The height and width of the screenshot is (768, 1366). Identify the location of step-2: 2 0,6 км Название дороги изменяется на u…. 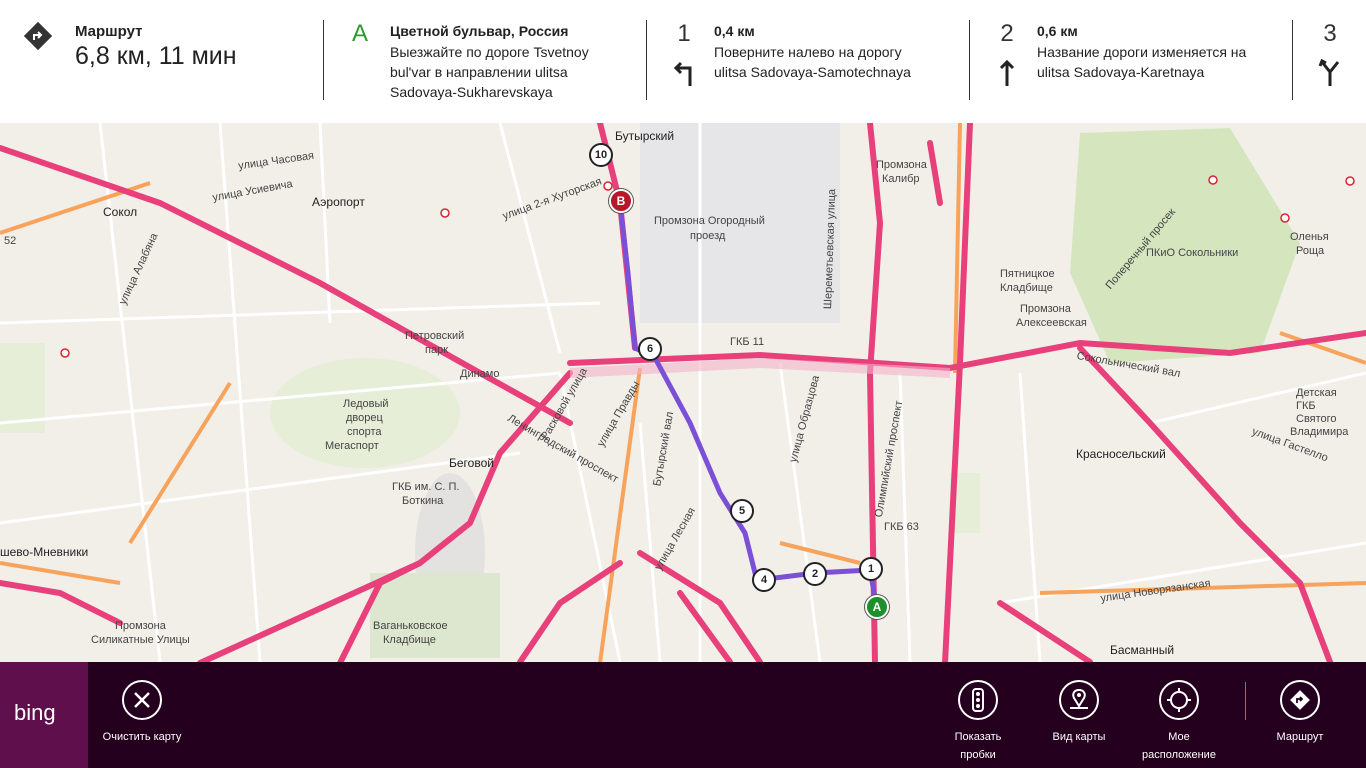
(1137, 60).